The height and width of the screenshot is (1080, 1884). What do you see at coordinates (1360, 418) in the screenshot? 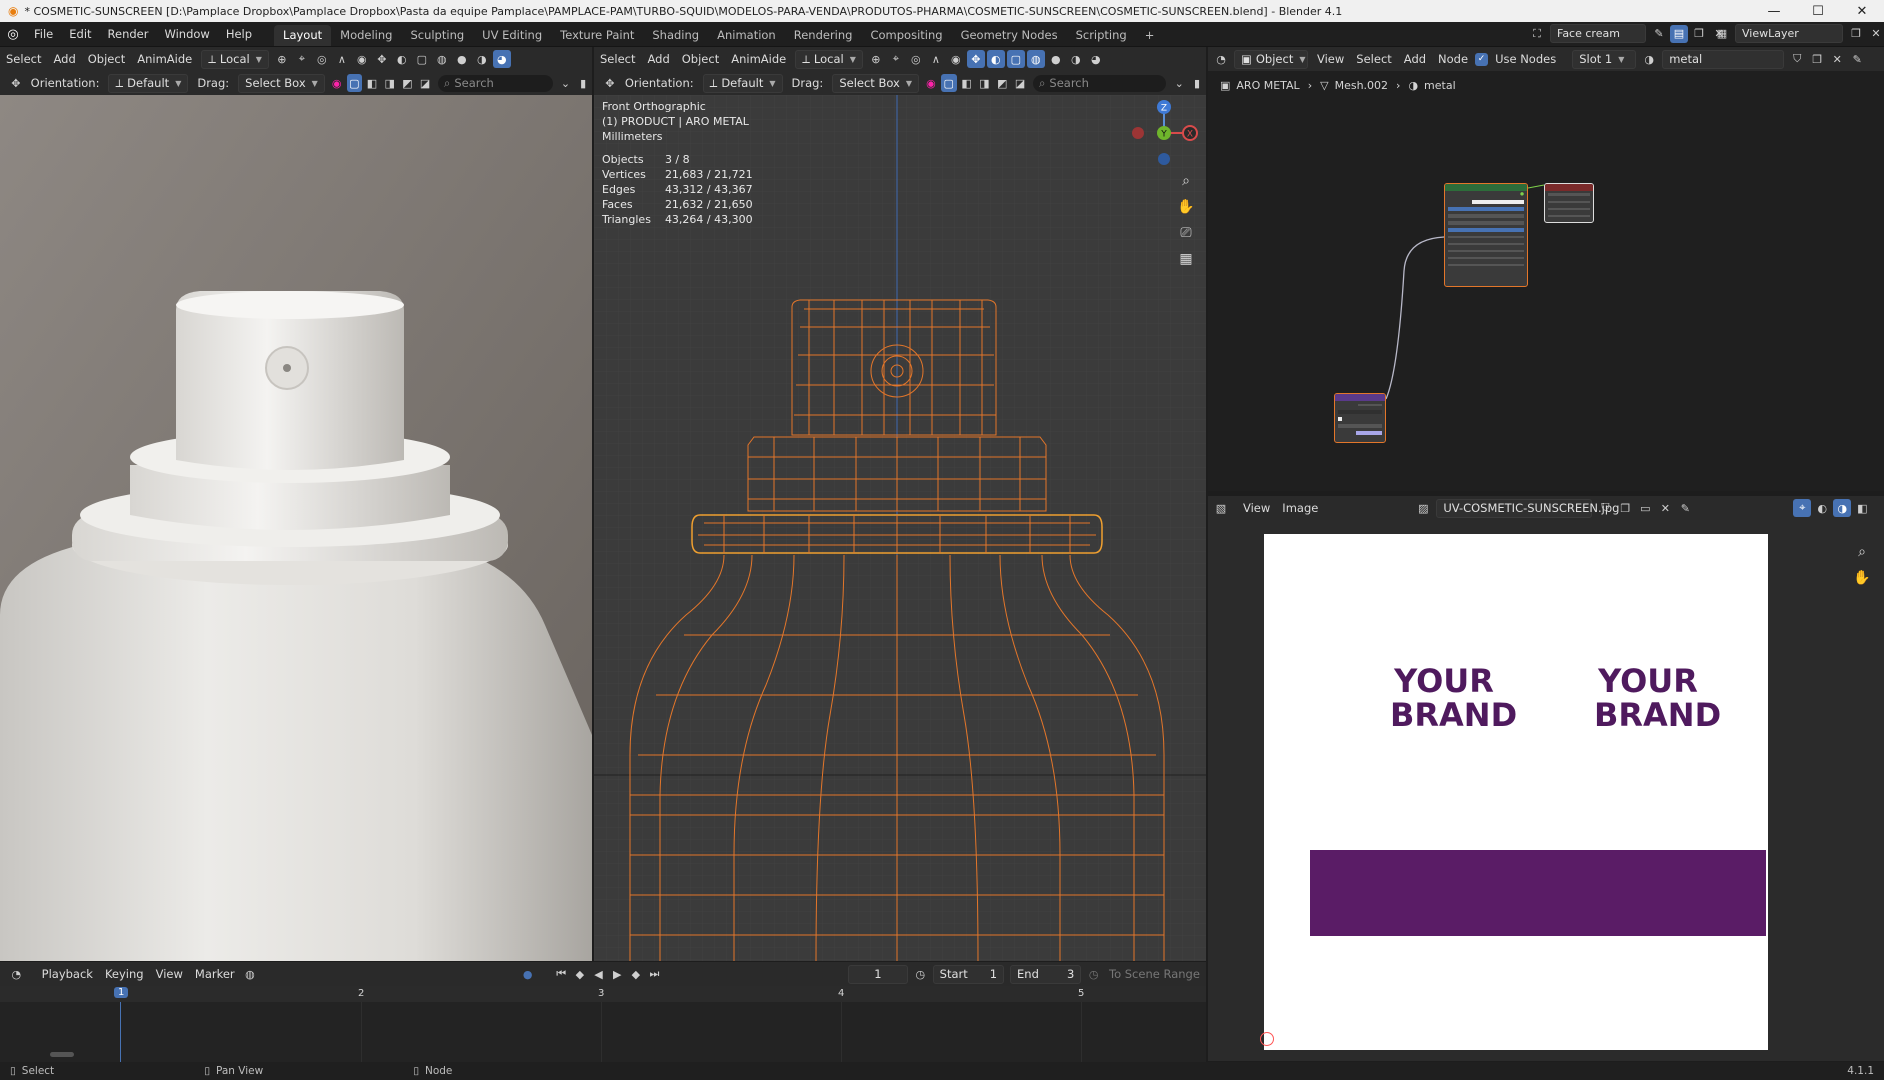
I see `normal-map-node` at bounding box center [1360, 418].